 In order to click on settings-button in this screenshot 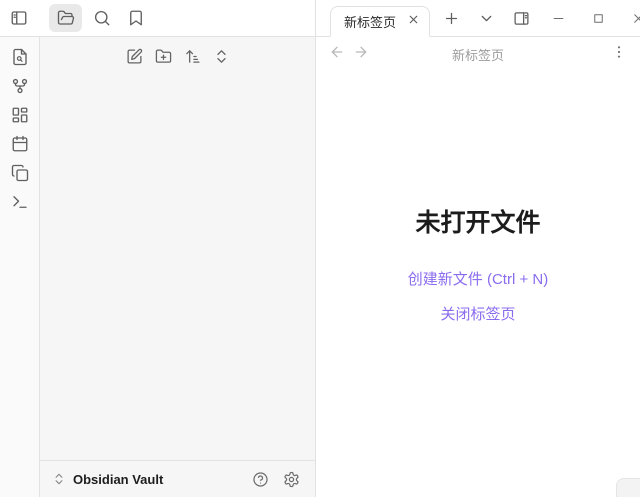, I will do `click(291, 479)`.